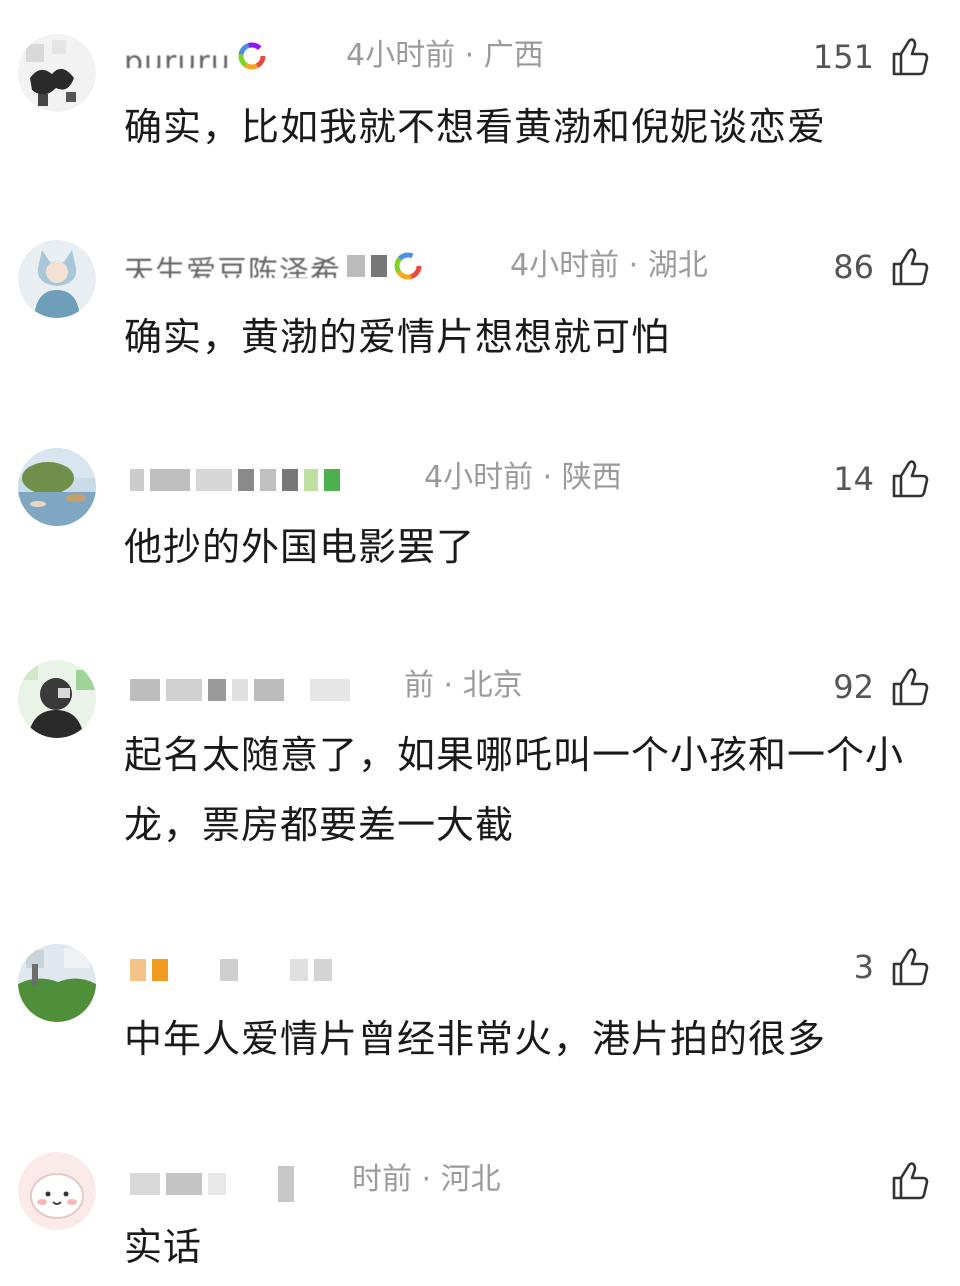  What do you see at coordinates (853, 479) in the screenshot?
I see `like-count: 14` at bounding box center [853, 479].